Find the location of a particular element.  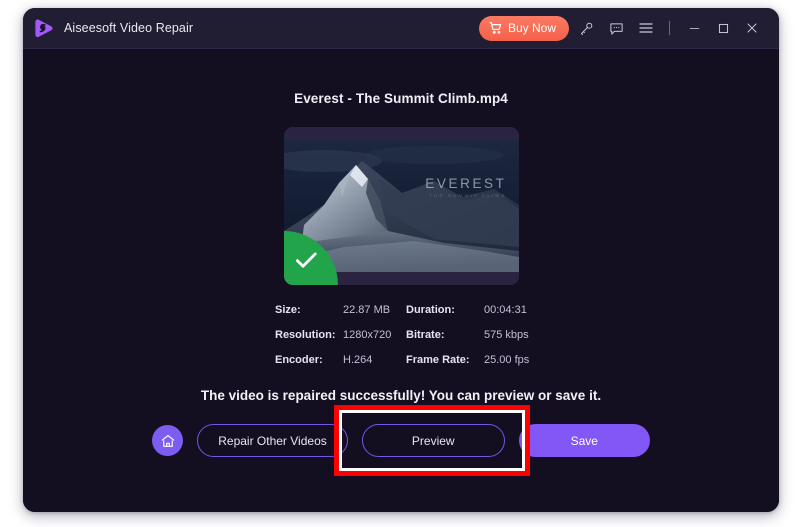

detail-key-bitrate: Bitrate: is located at coordinates (425, 335).